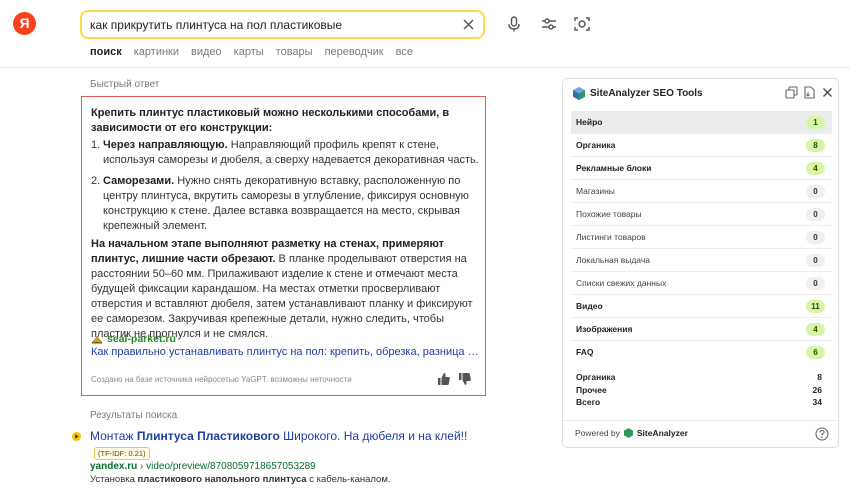 This screenshot has height=492, width=850. I want to click on site-favicon-icon, so click(97, 340).